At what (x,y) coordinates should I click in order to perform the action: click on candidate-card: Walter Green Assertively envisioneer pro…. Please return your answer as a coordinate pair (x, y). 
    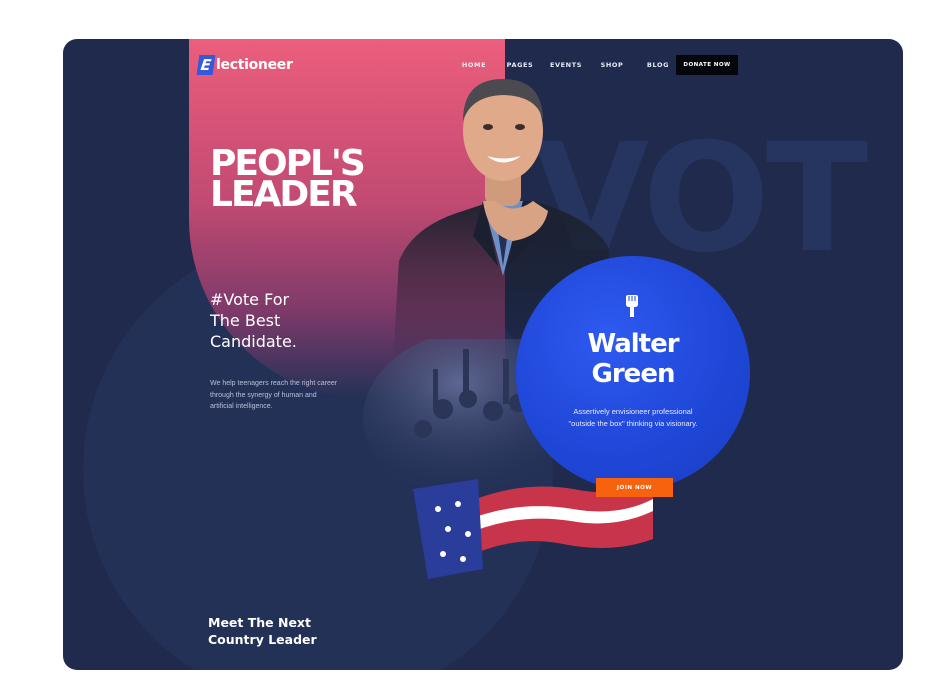
    Looking at the image, I should click on (633, 373).